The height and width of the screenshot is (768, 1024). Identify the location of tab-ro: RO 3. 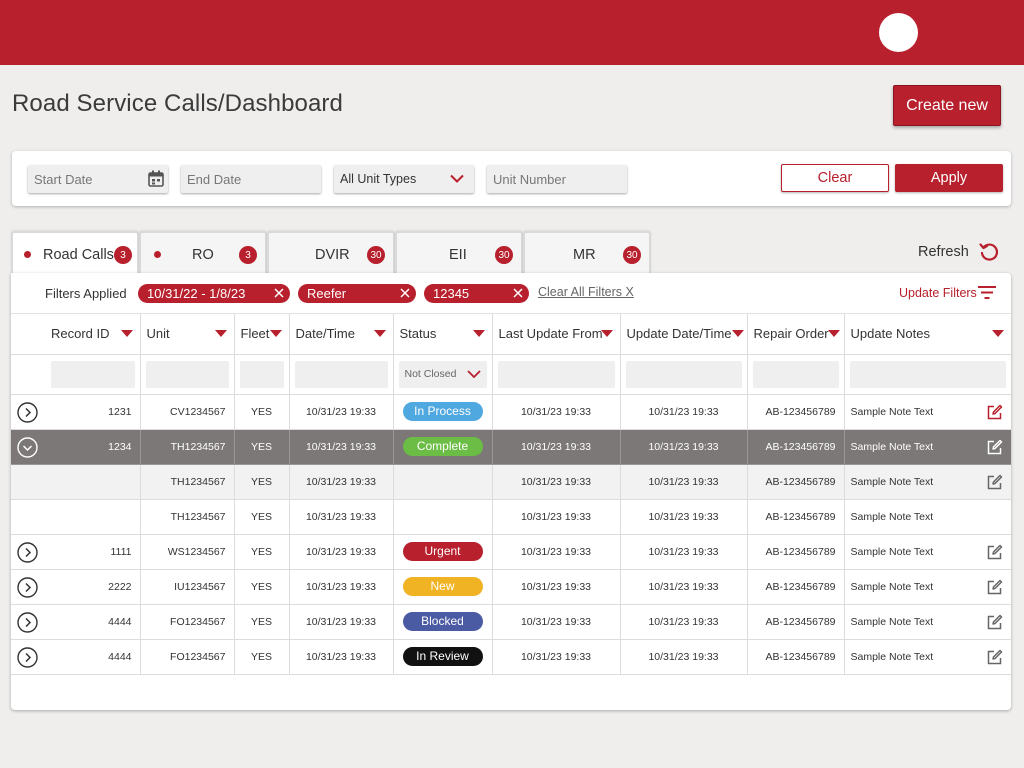
(203, 252).